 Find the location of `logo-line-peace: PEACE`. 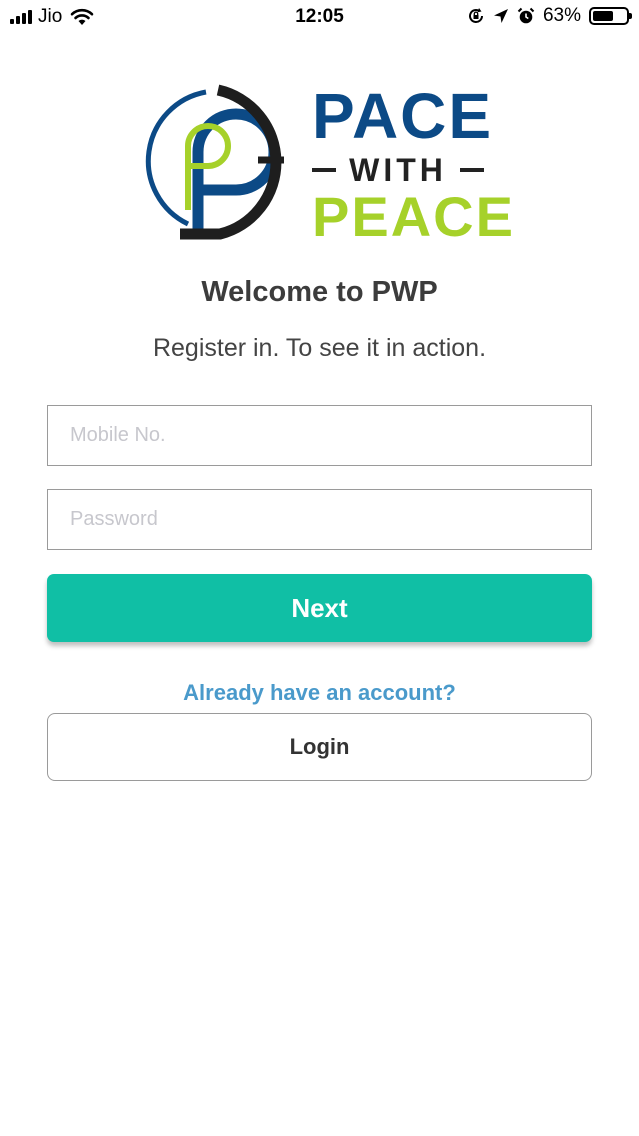

logo-line-peace: PEACE is located at coordinates (413, 216).